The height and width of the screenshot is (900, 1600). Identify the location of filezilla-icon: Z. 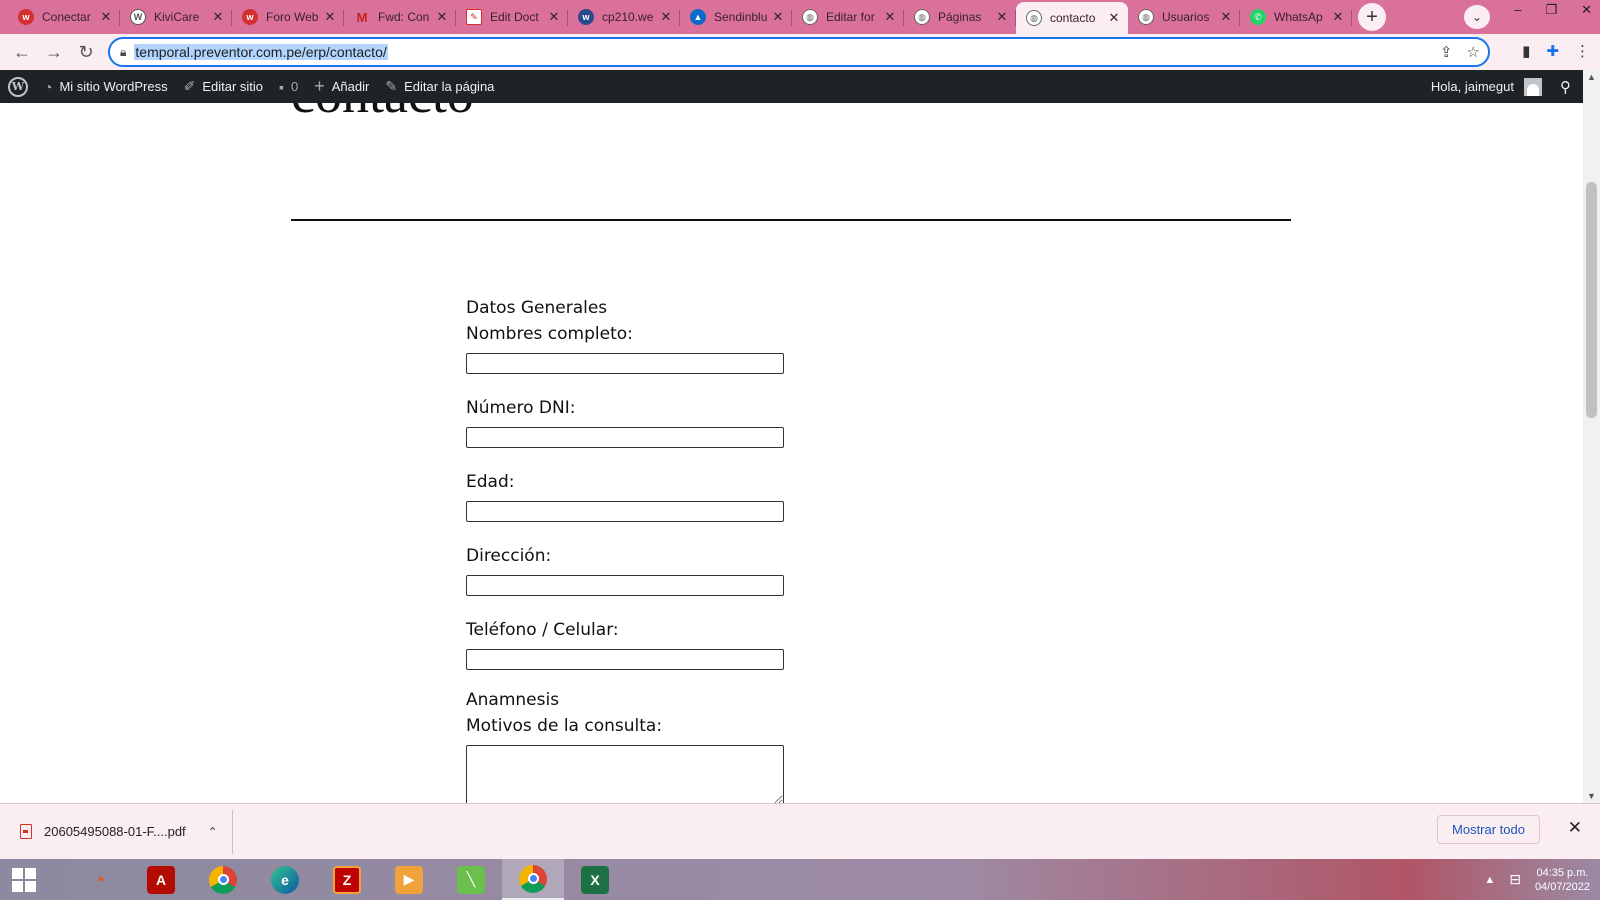
(347, 879).